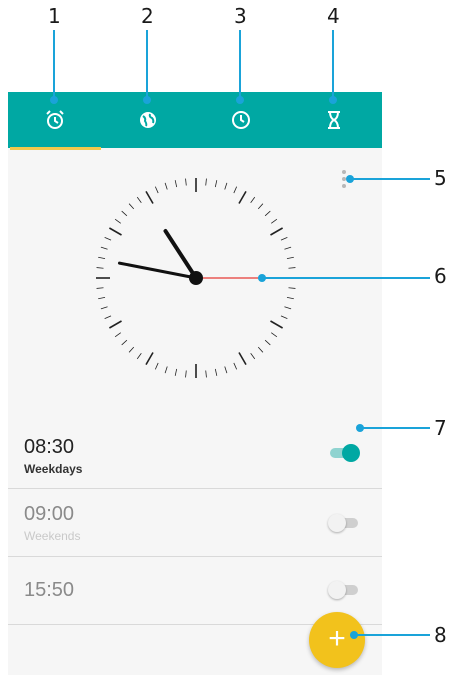 The height and width of the screenshot is (675, 461). What do you see at coordinates (440, 178) in the screenshot?
I see `callout-5: 5` at bounding box center [440, 178].